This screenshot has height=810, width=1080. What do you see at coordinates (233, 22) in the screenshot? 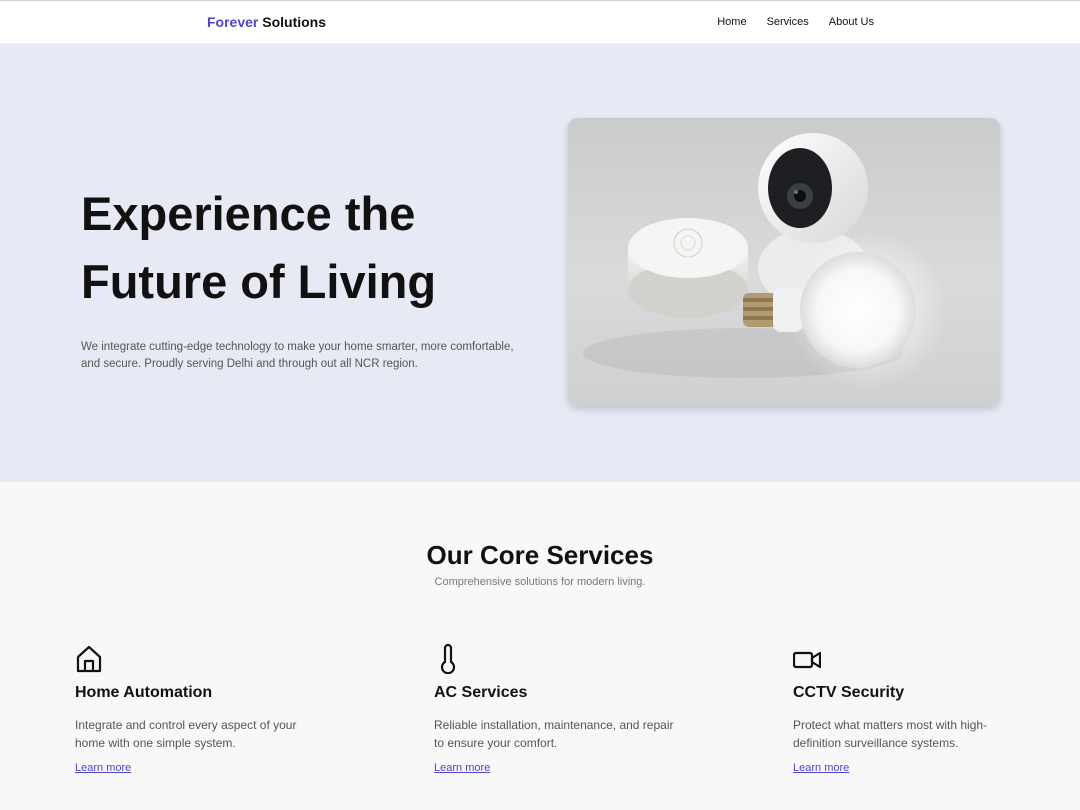
I see `brand-accent-text: Forever` at bounding box center [233, 22].